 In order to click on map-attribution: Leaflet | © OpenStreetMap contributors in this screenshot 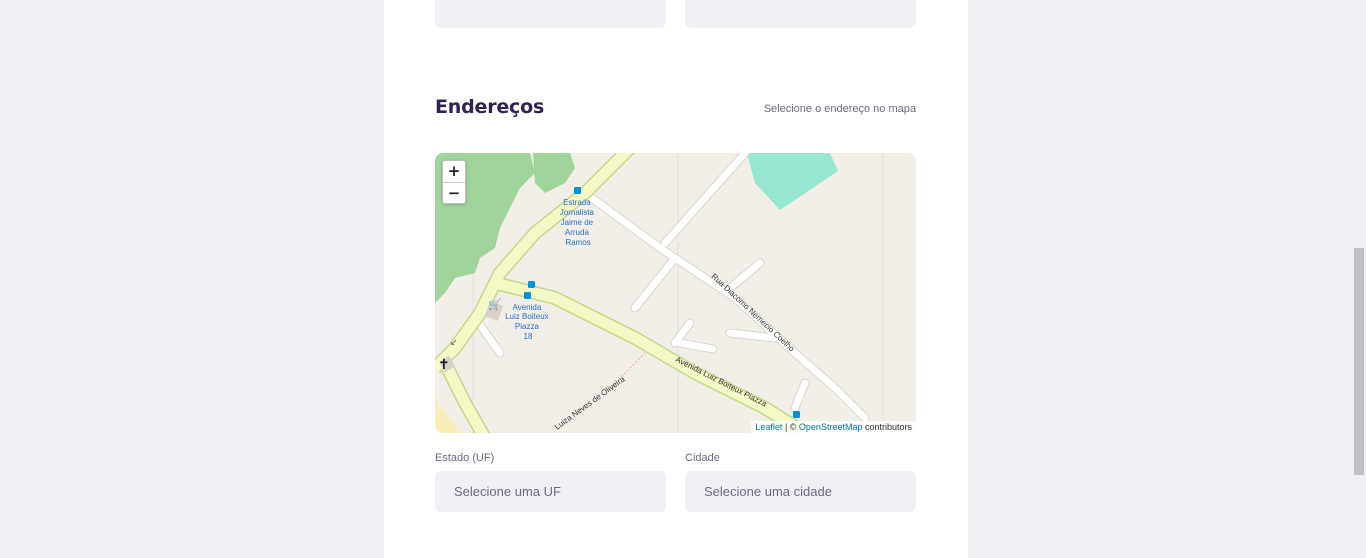, I will do `click(833, 427)`.